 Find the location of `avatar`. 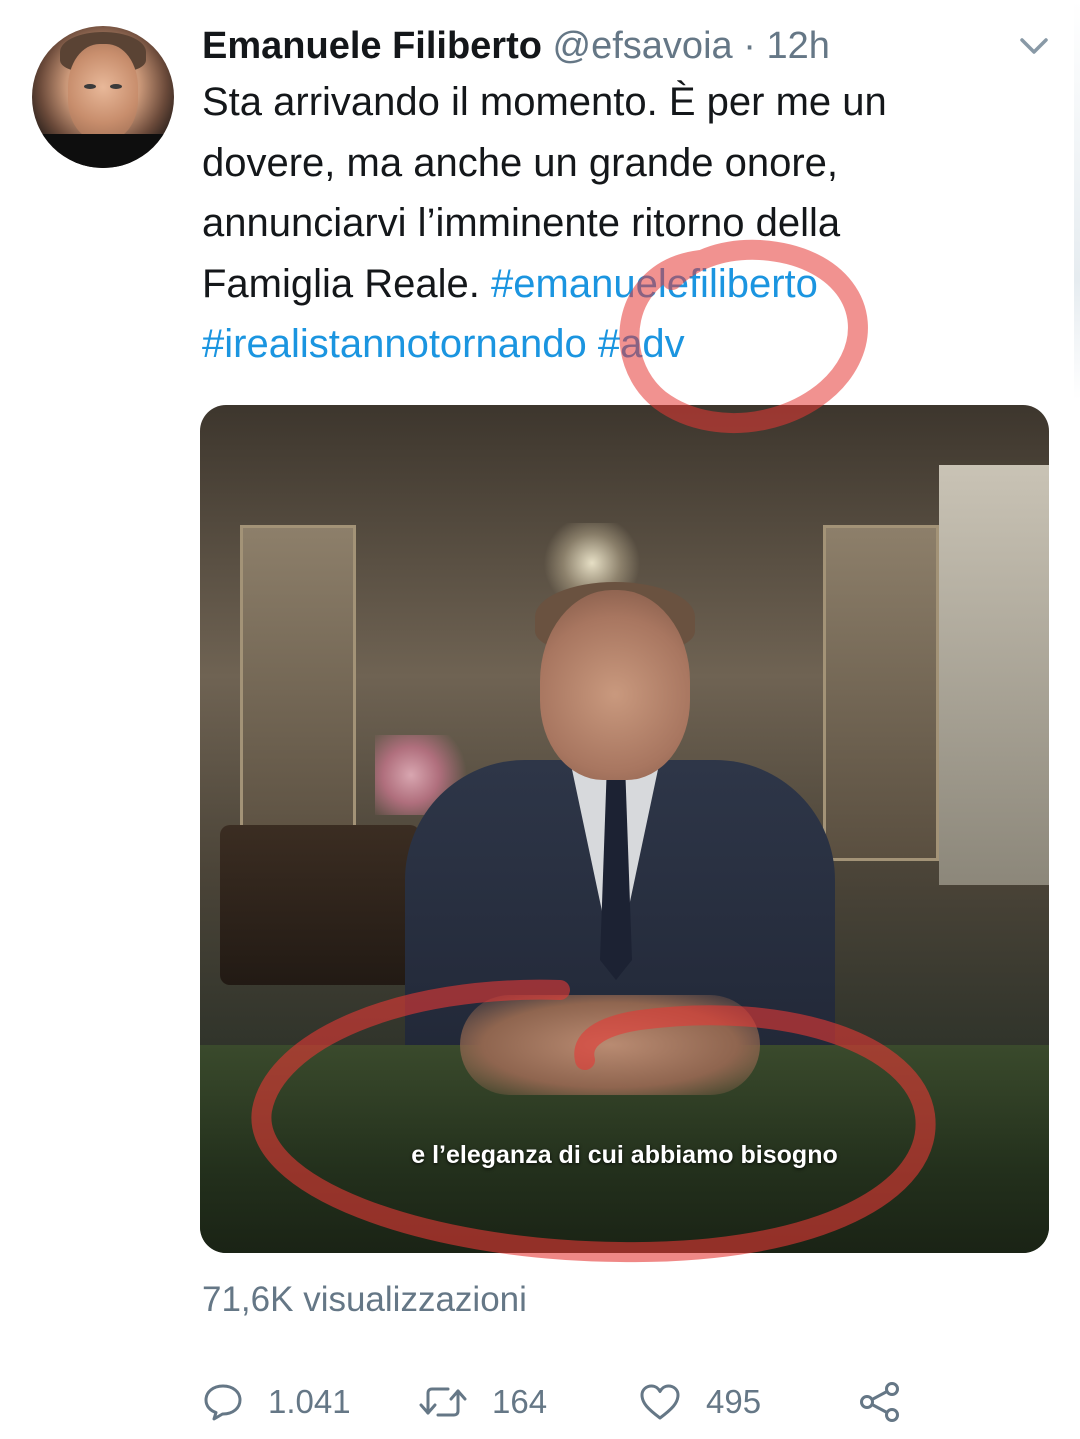

avatar is located at coordinates (103, 97).